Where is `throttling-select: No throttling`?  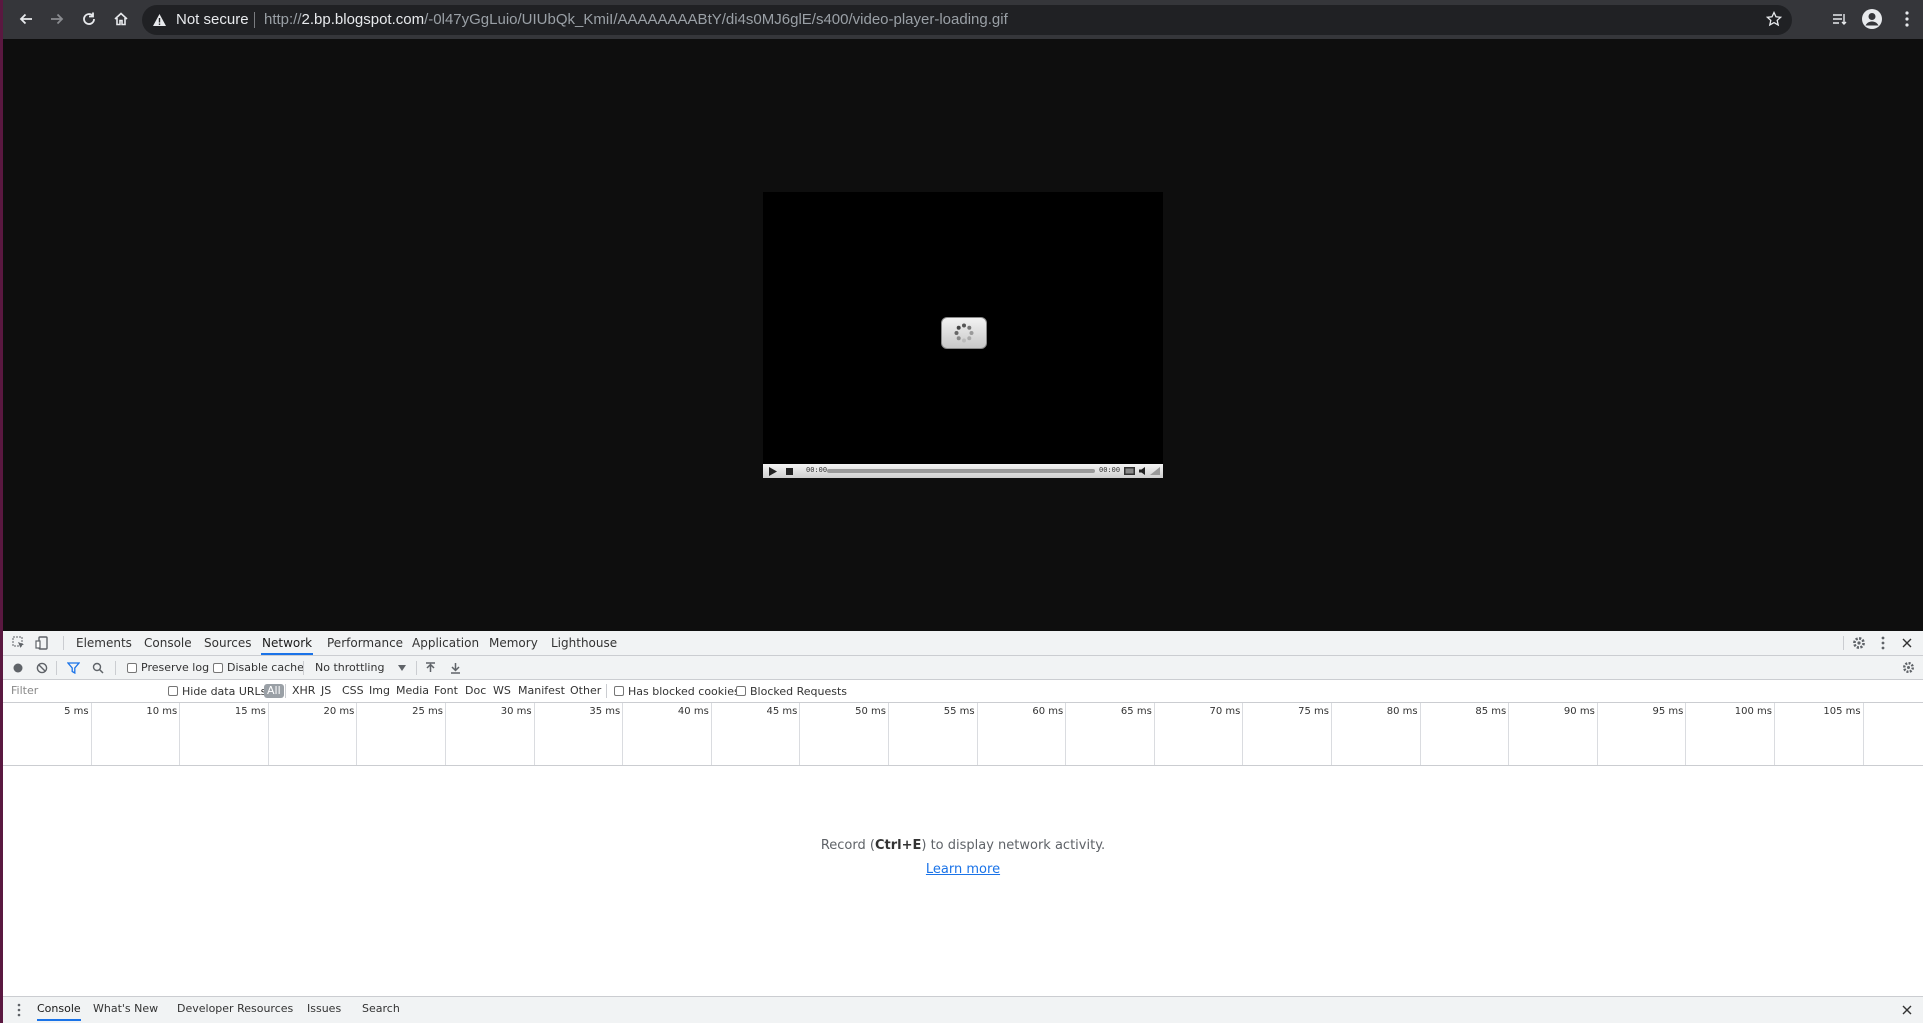
throttling-select: No throttling is located at coordinates (361, 667).